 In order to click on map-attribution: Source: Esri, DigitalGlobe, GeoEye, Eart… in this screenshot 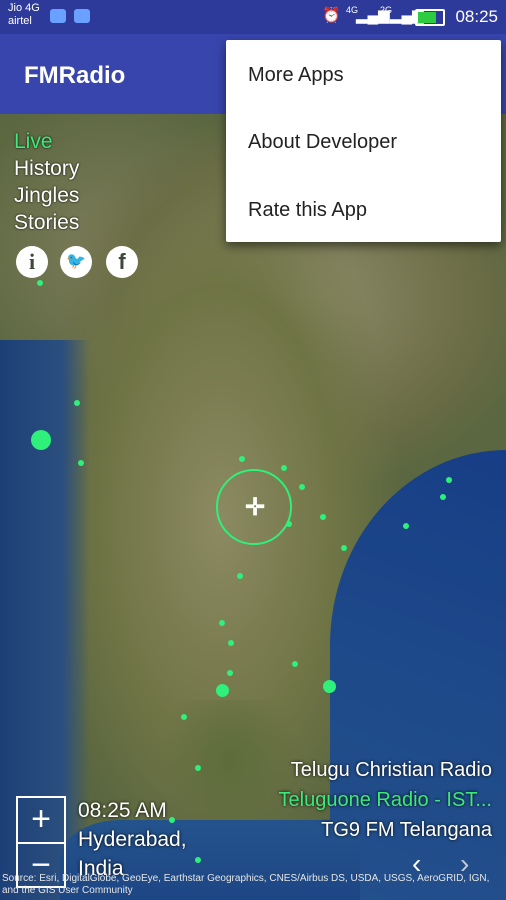, I will do `click(246, 884)`.